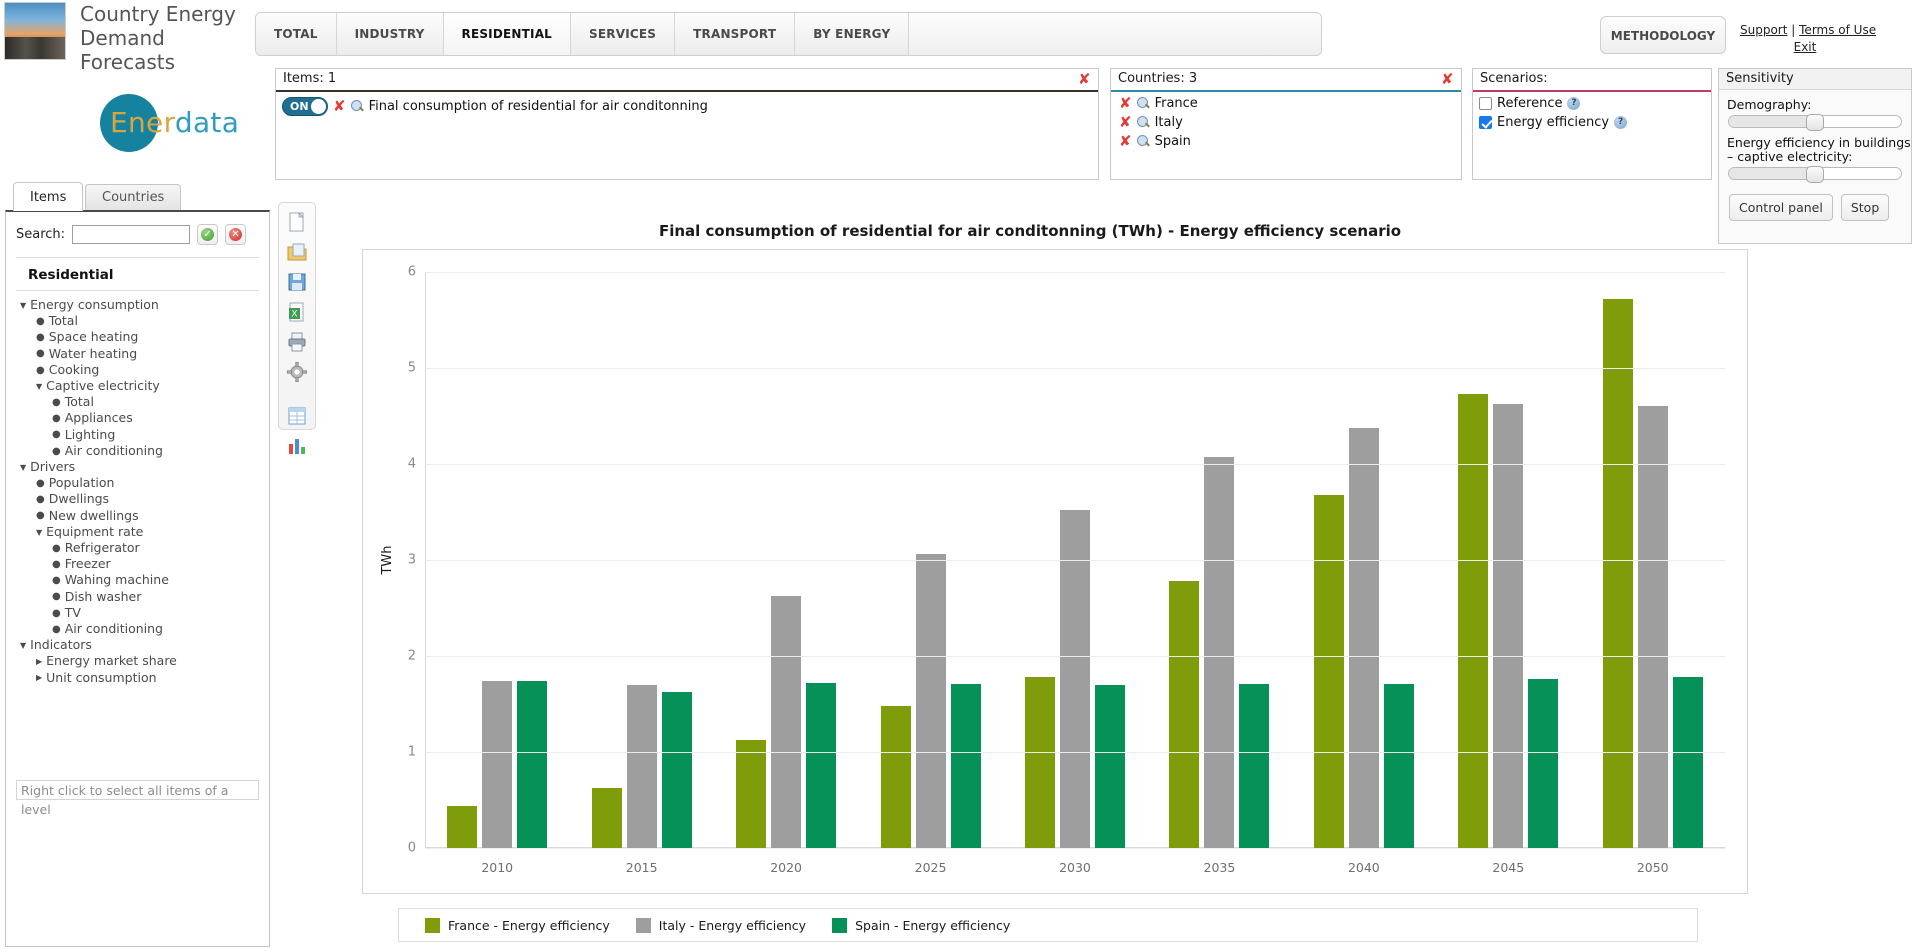 The image size is (1920, 952). I want to click on tree-node: ● Appliances, so click(137, 418).